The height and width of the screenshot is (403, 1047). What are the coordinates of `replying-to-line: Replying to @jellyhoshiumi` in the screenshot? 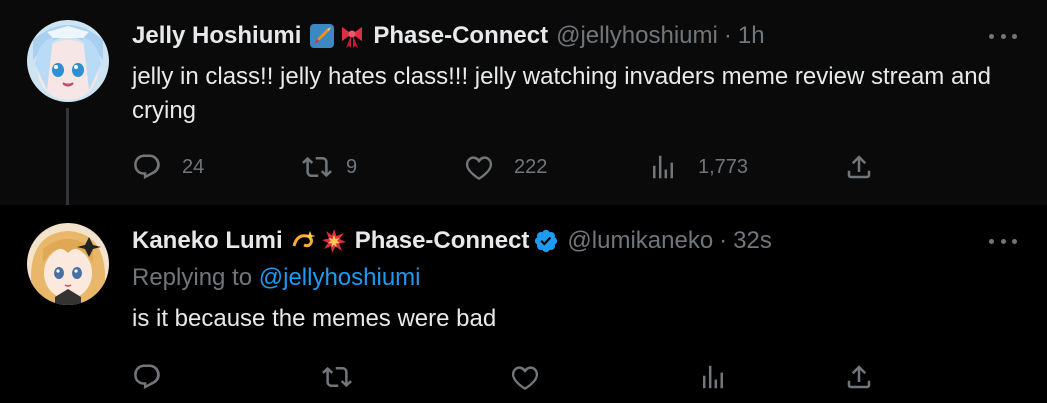 It's located at (276, 278).